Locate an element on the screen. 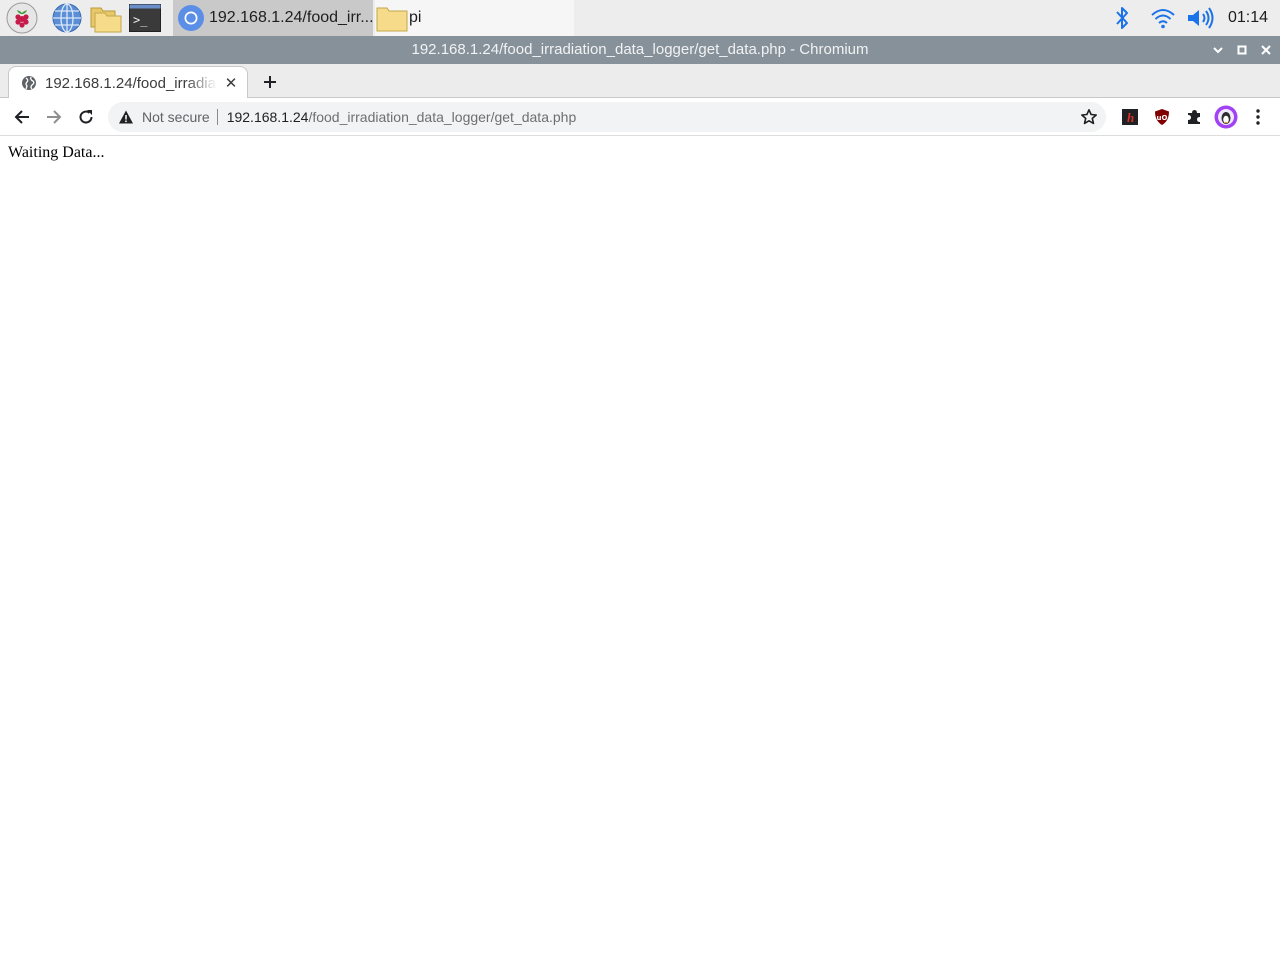 The height and width of the screenshot is (960, 1280). omnibox-separator is located at coordinates (217, 117).